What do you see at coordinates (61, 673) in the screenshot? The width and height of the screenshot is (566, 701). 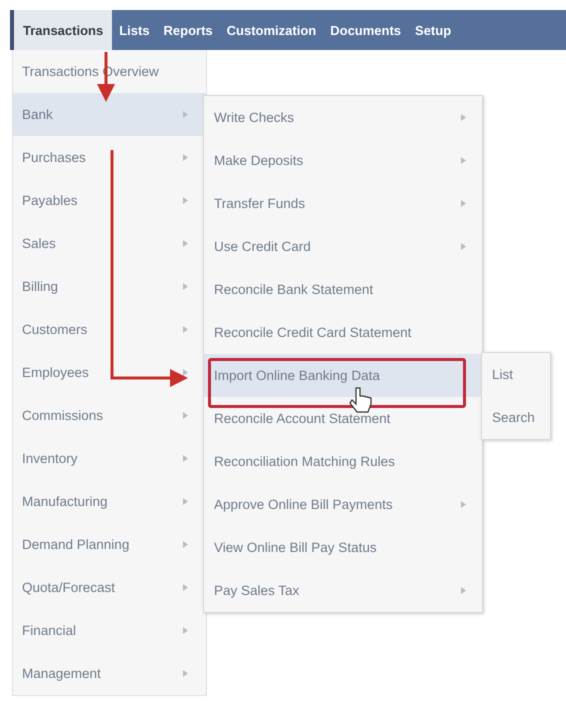 I see `menu-item-label: Management` at bounding box center [61, 673].